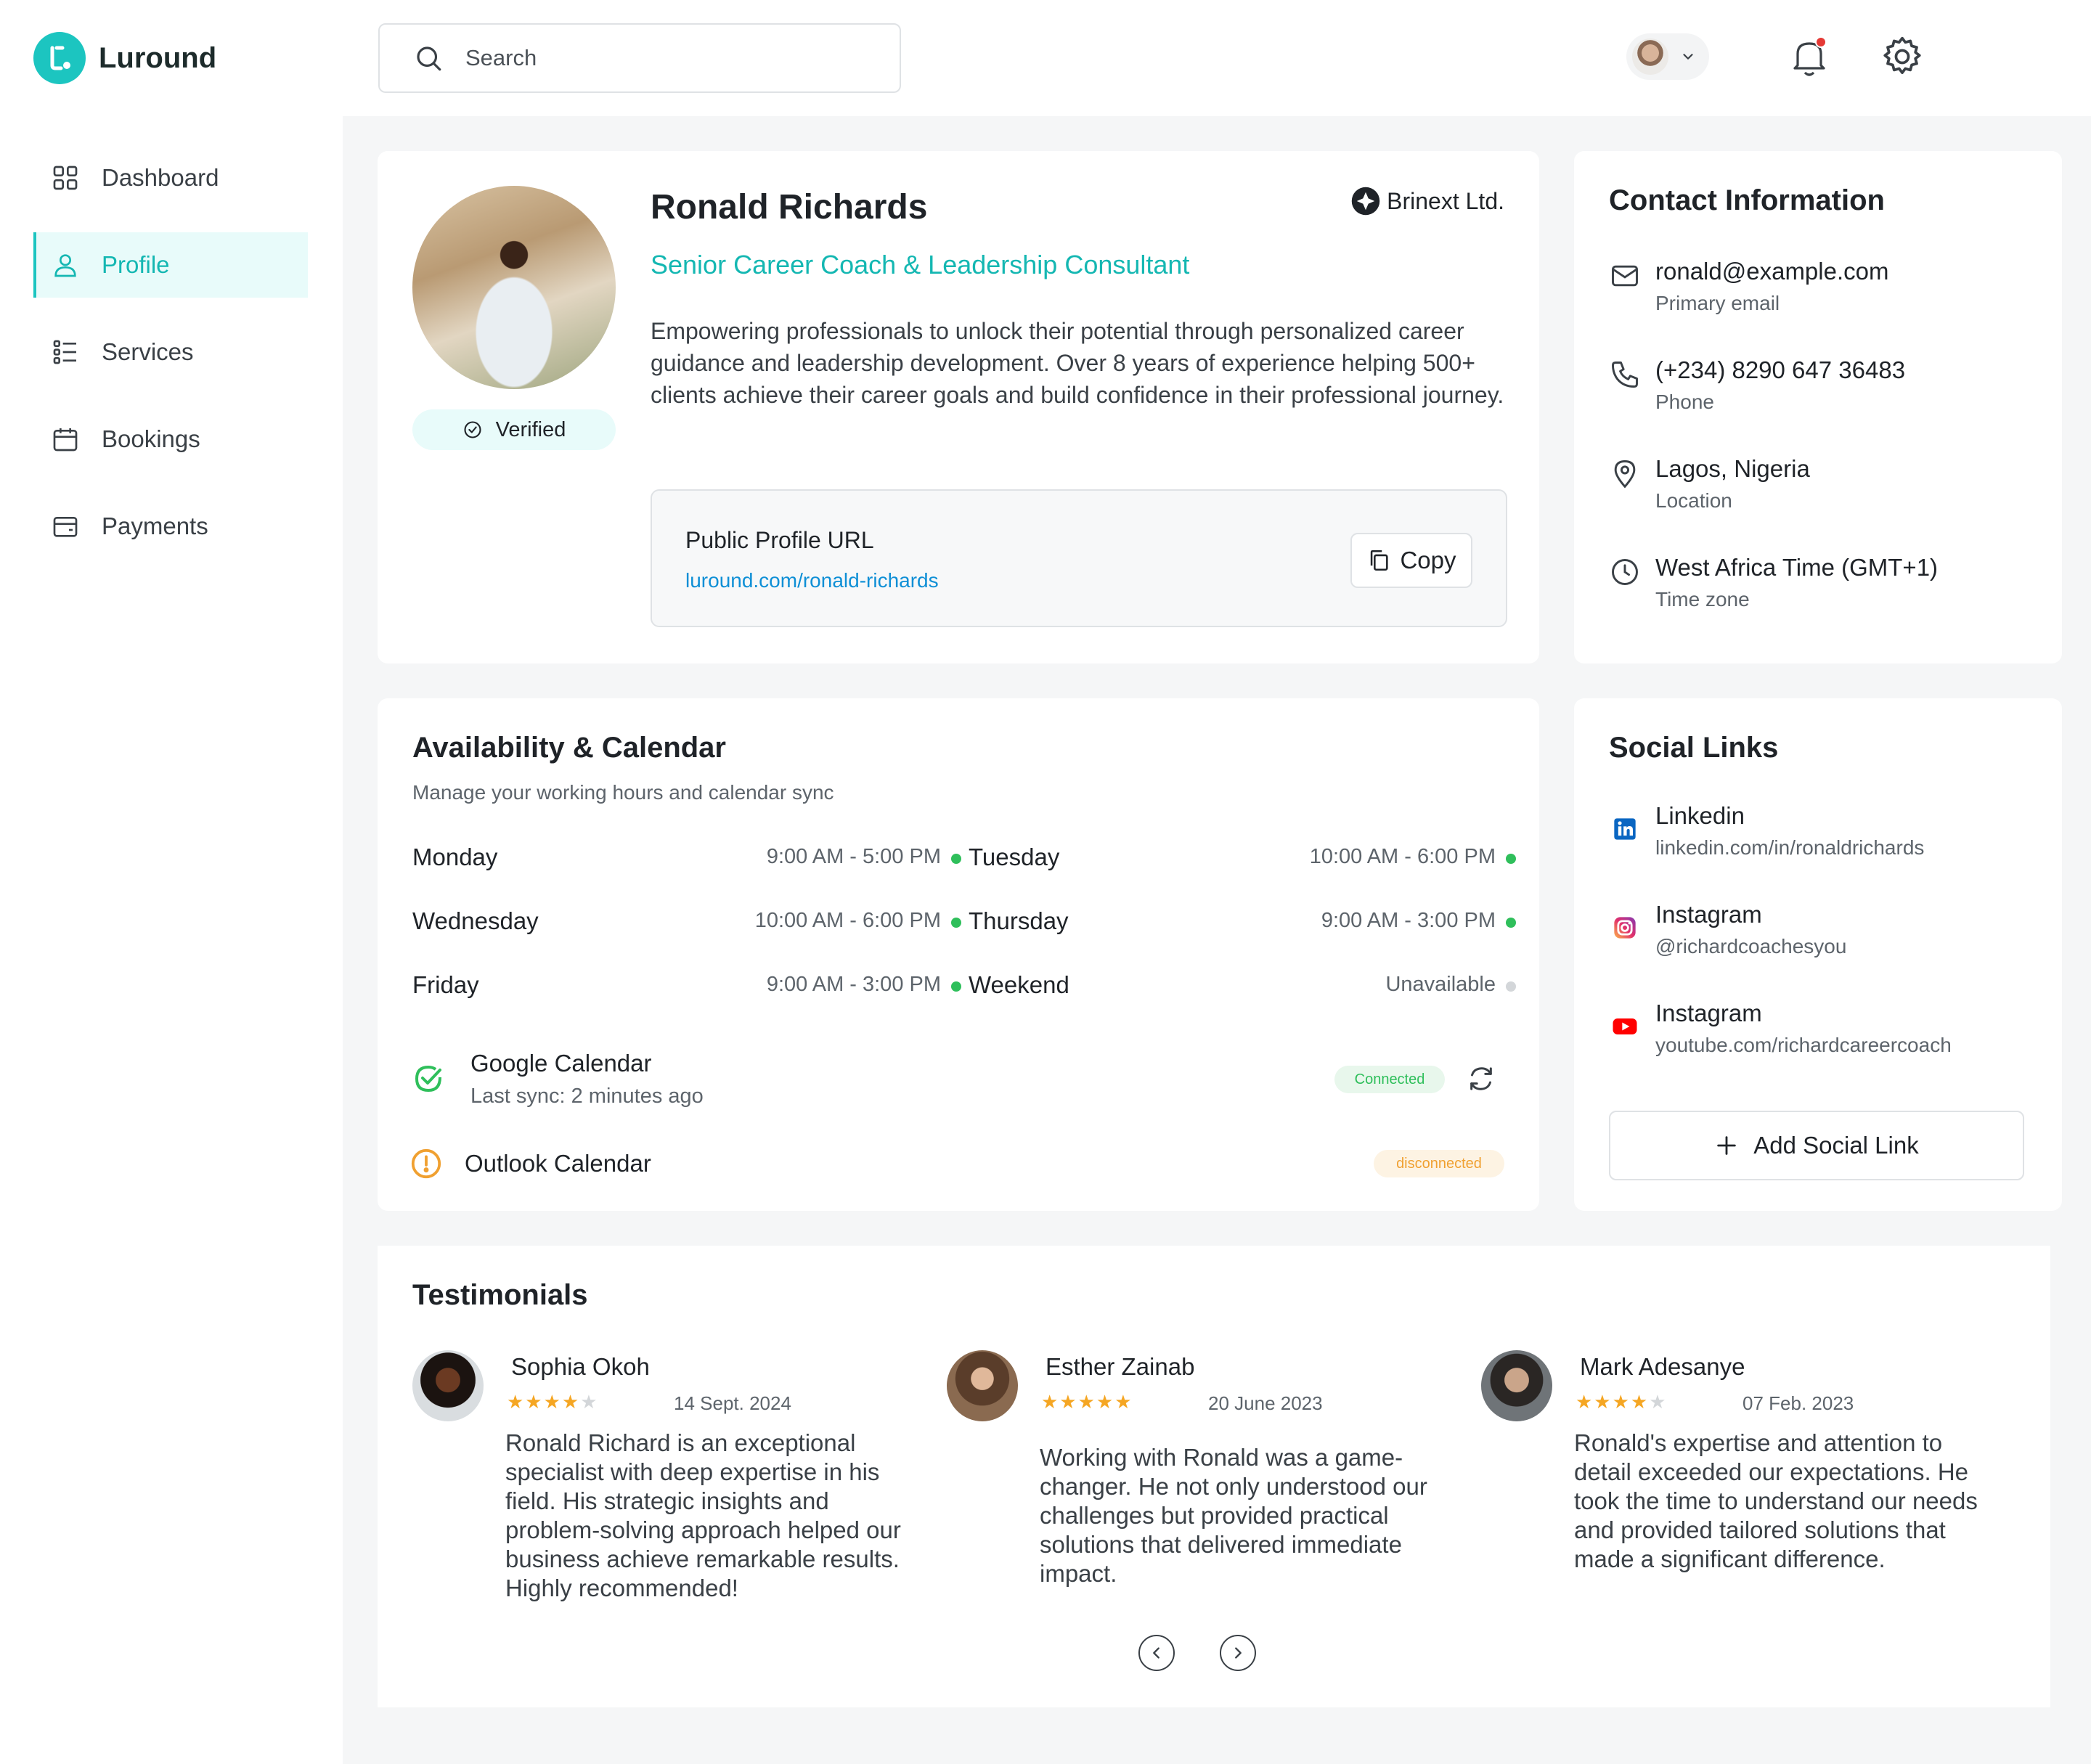  I want to click on sidebar-item-payments: Payments, so click(170, 526).